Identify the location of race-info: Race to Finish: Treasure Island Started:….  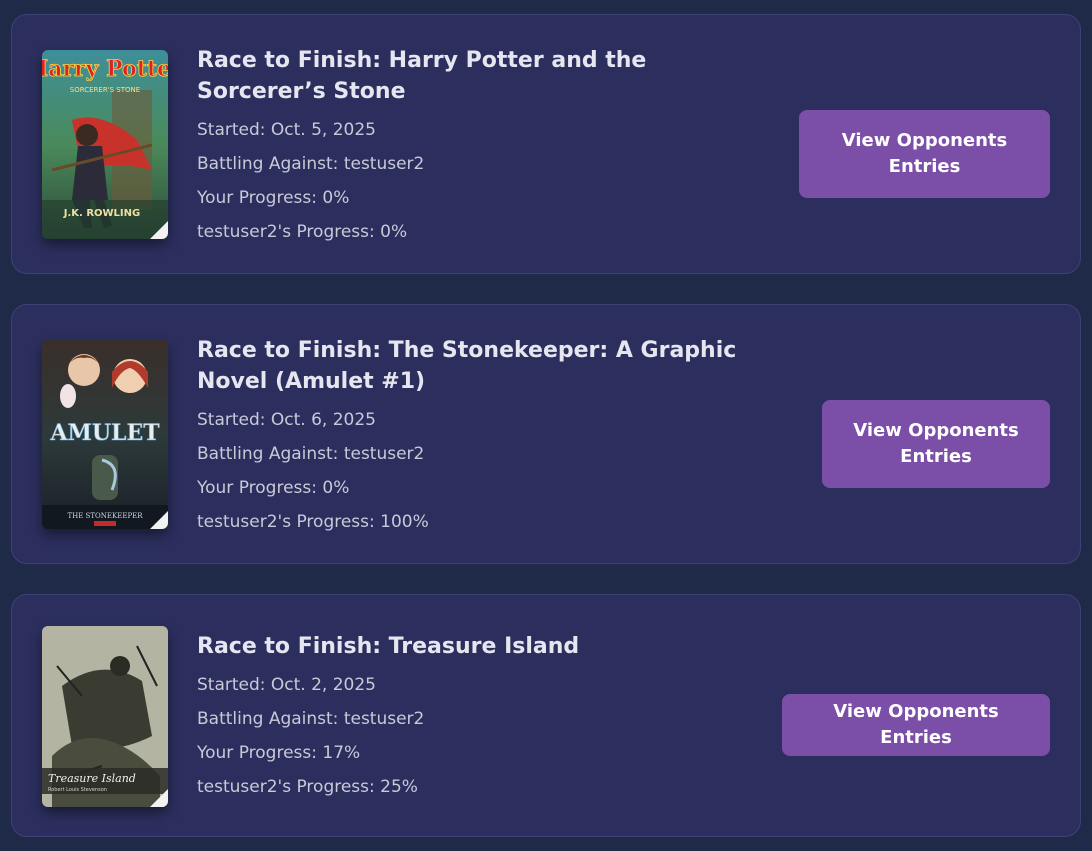
(489, 717).